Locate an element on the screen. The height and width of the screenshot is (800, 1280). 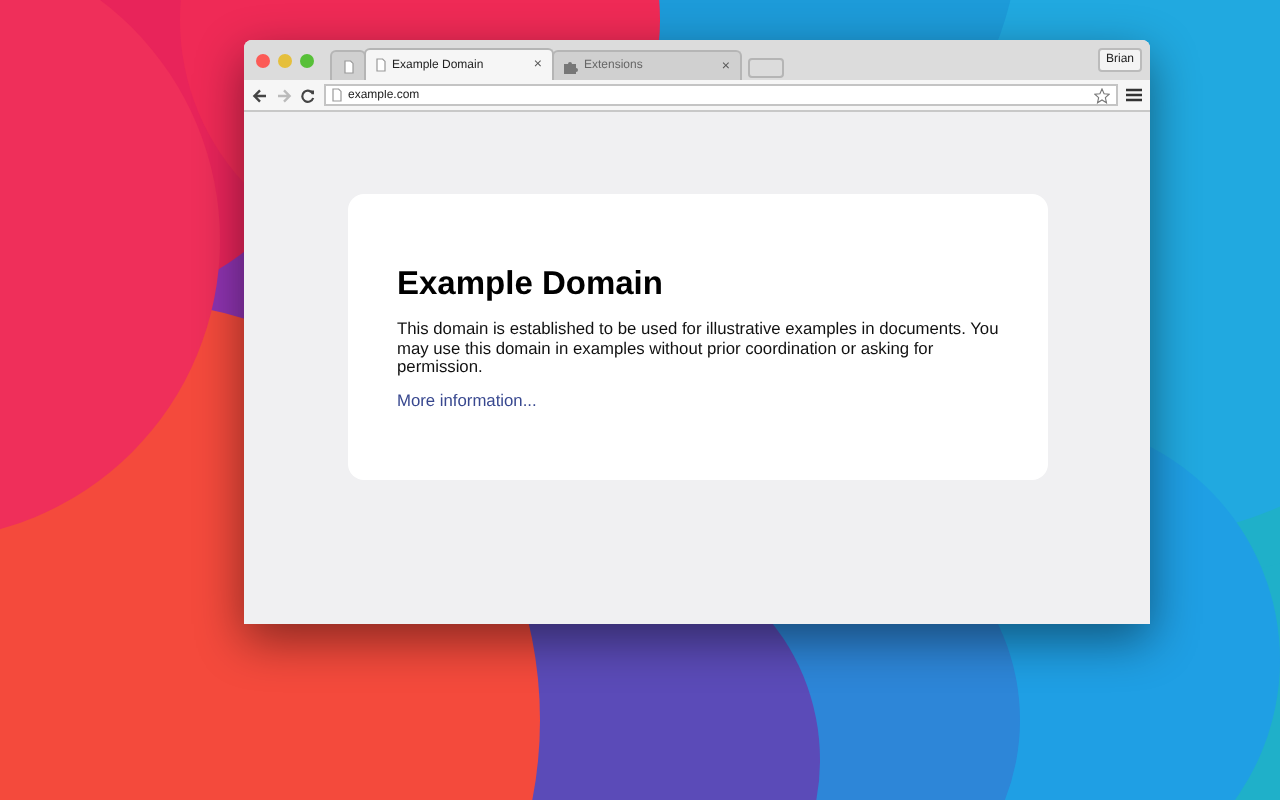
menu-icon is located at coordinates (1134, 95).